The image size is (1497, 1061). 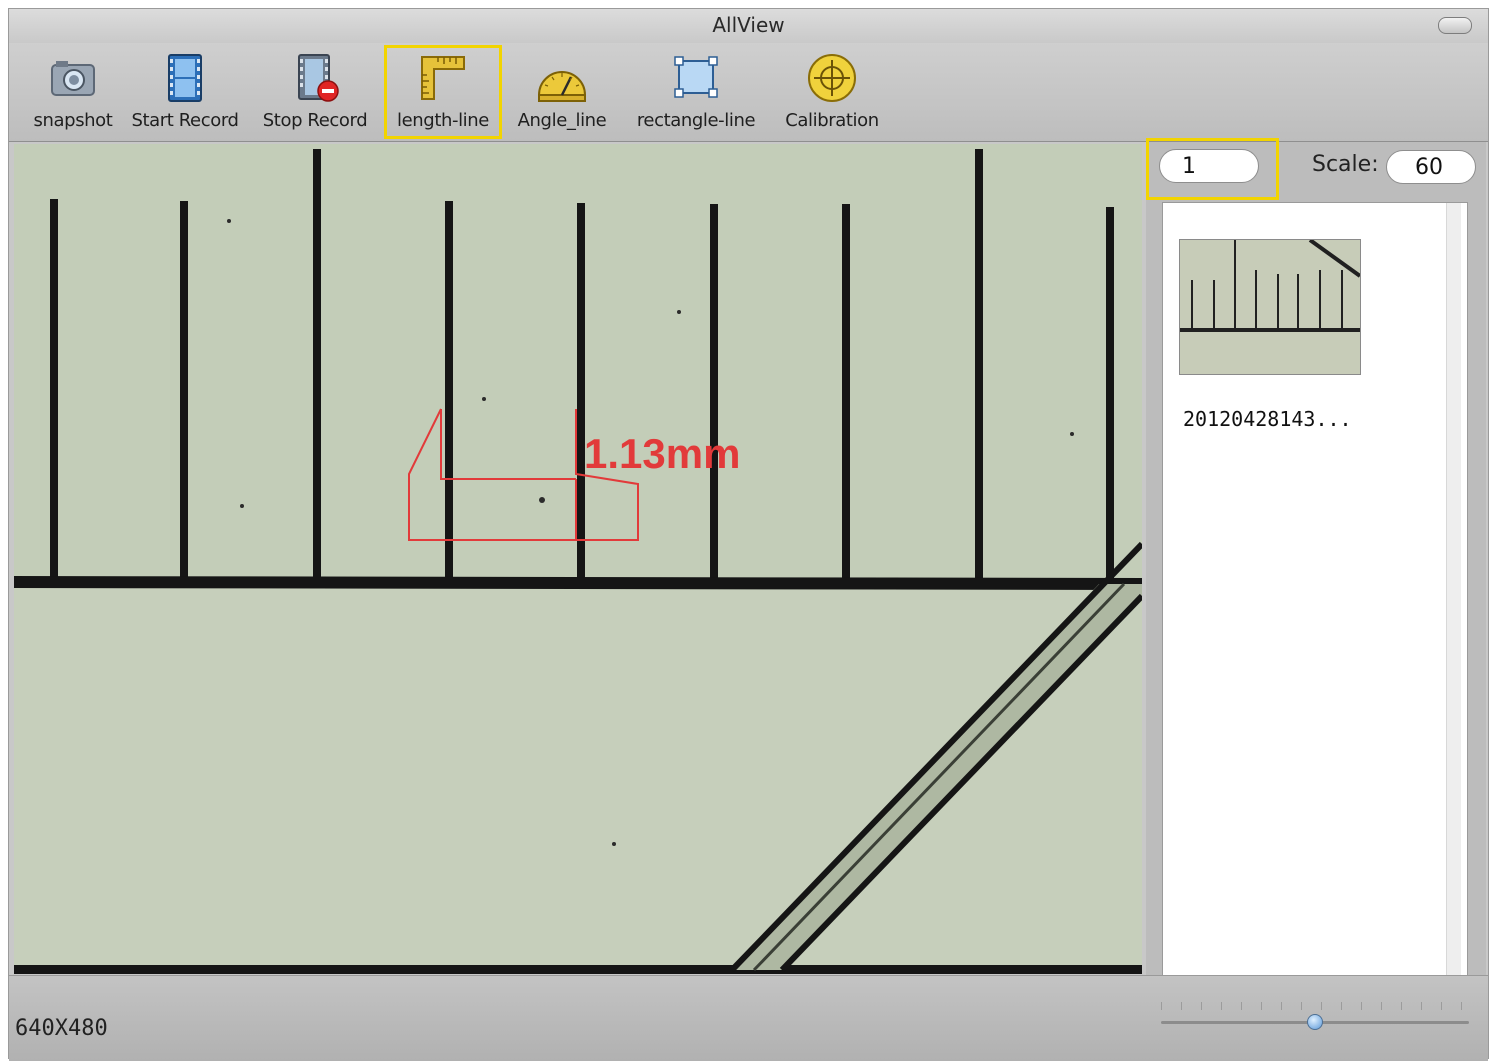 I want to click on resolution-label: 640X480, so click(x=61, y=1028).